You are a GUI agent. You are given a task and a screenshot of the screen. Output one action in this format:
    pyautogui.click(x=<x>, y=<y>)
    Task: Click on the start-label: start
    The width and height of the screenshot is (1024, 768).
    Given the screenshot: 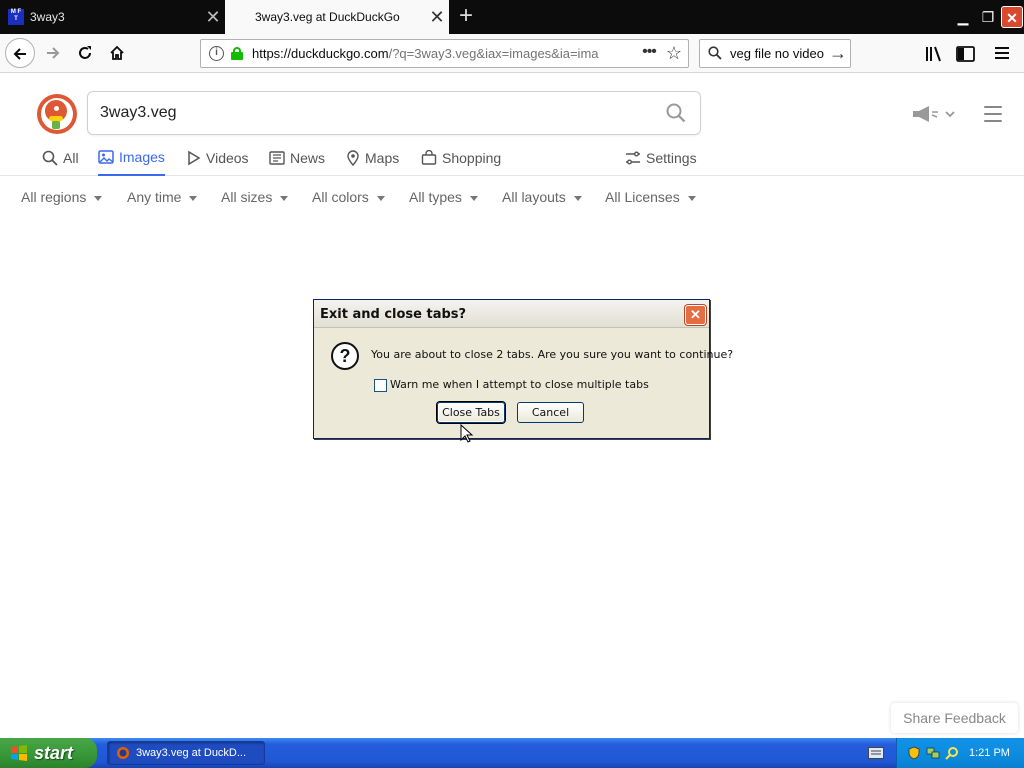 What is the action you would take?
    pyautogui.click(x=54, y=753)
    